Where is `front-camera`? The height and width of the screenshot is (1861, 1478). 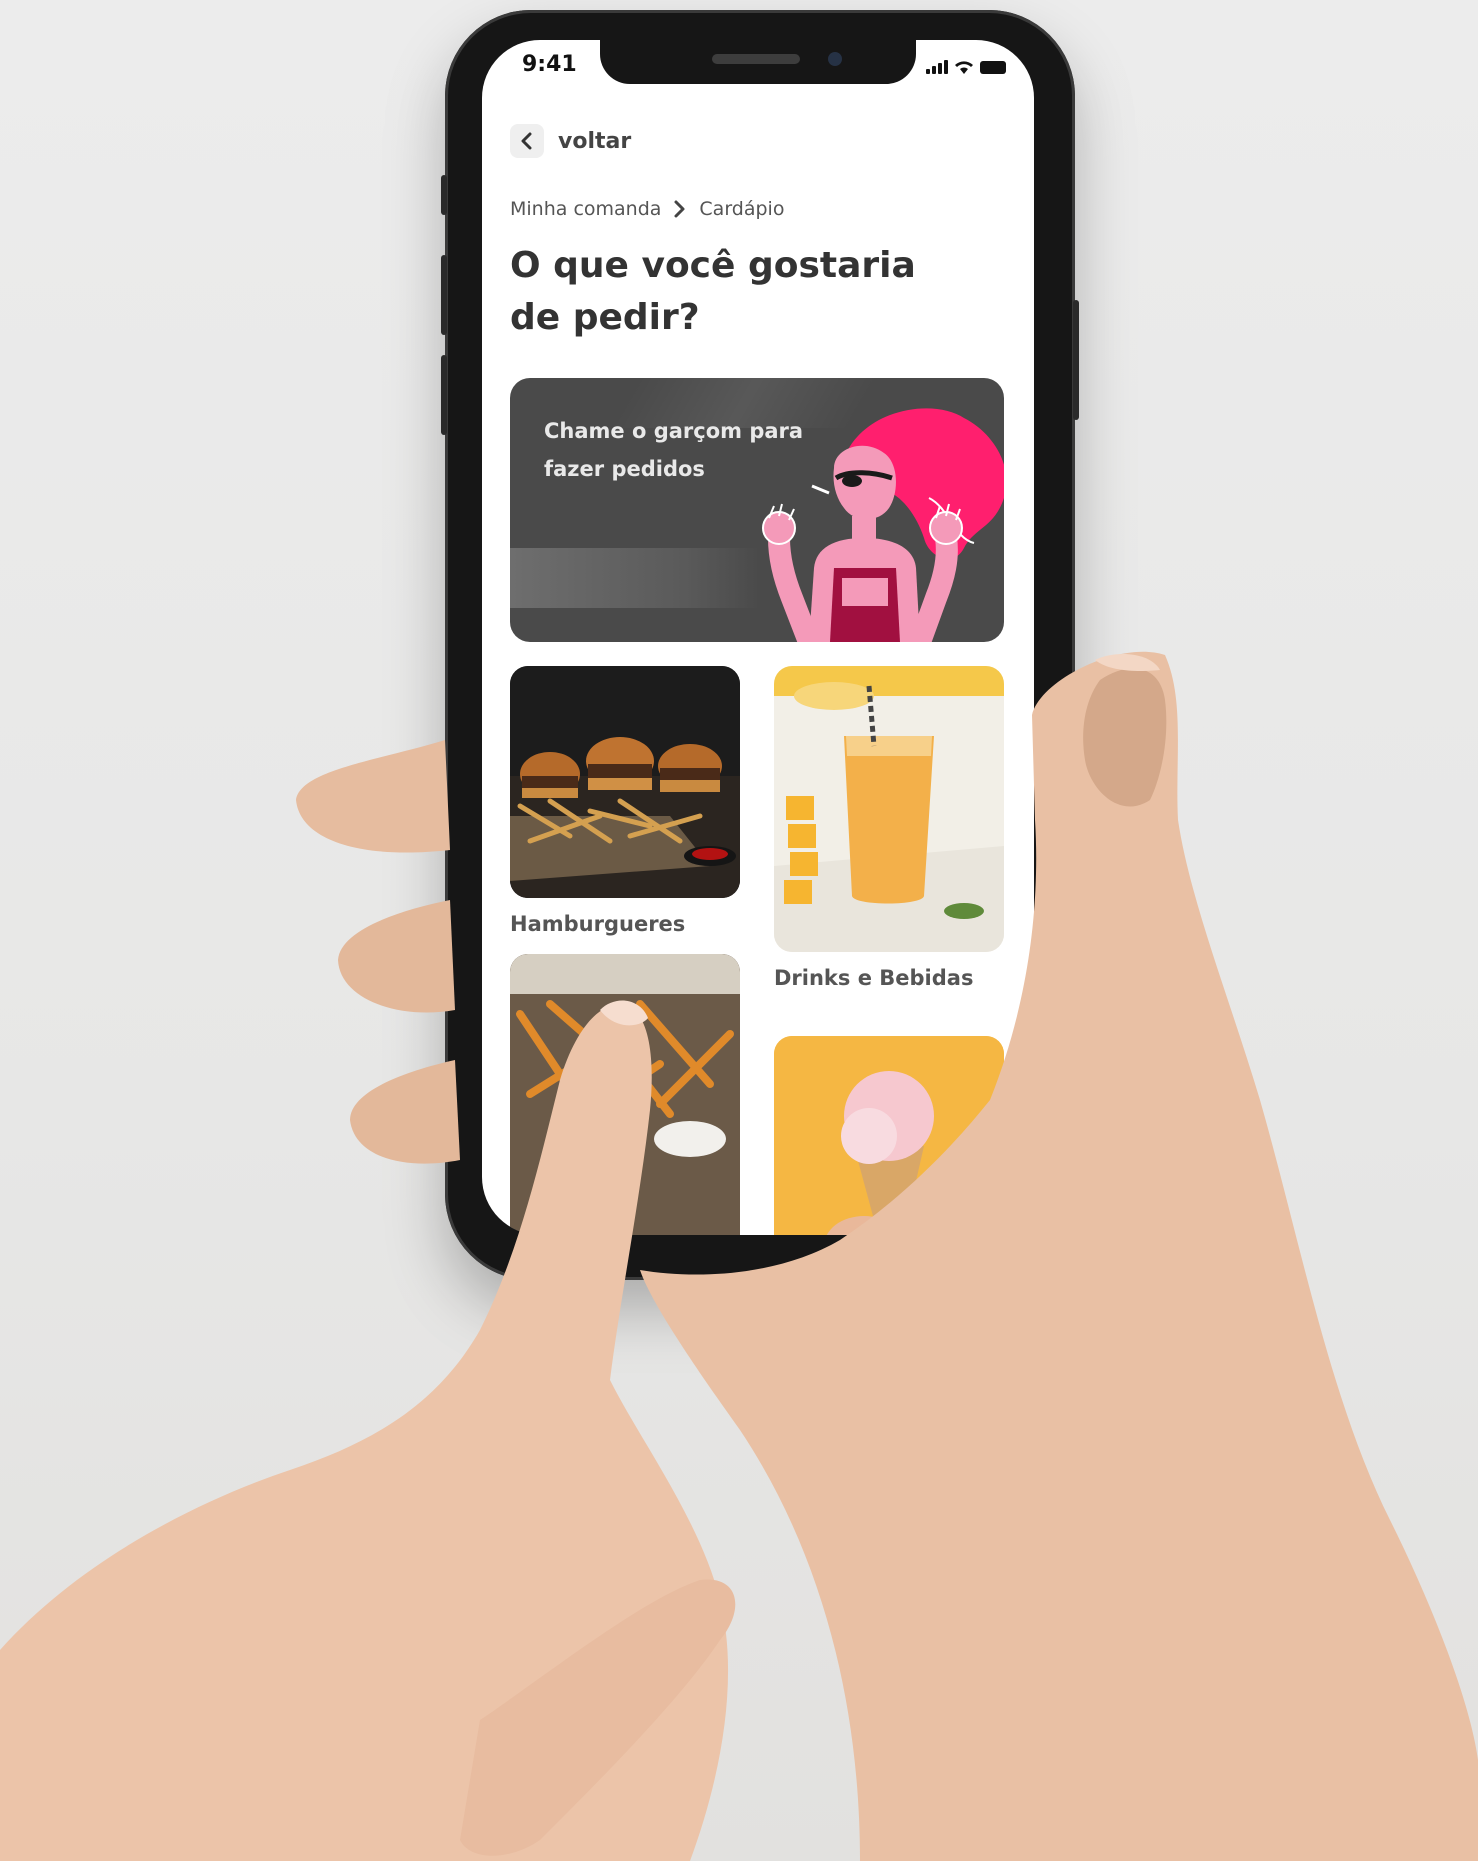
front-camera is located at coordinates (835, 59).